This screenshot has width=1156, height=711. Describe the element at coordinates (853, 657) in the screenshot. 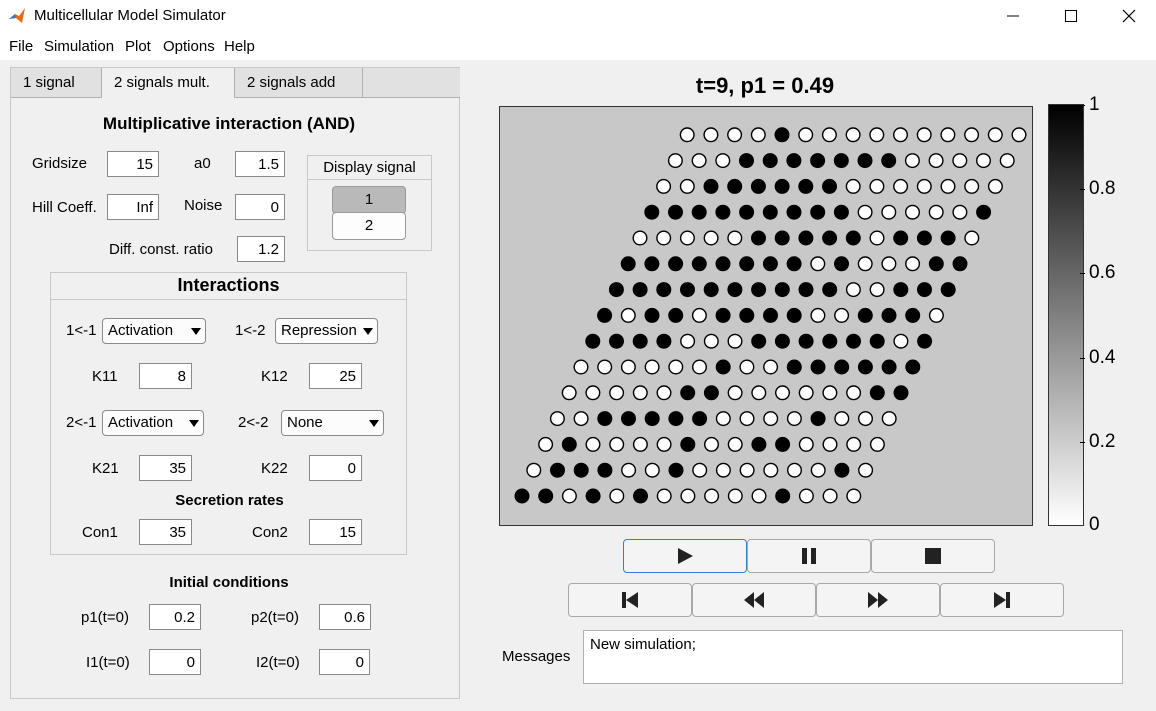

I see `messages-box: New simulation;` at that location.